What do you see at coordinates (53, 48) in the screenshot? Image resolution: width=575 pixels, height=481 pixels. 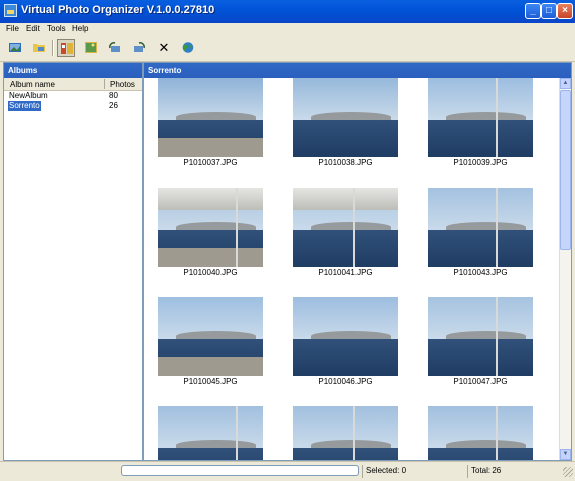 I see `toolbar-separator` at bounding box center [53, 48].